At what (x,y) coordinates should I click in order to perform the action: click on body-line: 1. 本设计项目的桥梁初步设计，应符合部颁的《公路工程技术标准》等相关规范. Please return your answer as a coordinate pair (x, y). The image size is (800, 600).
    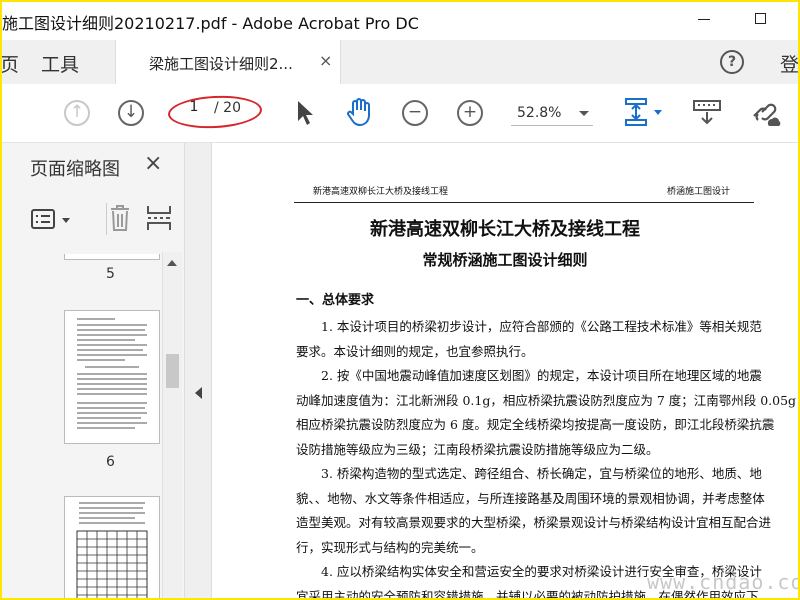
    Looking at the image, I should click on (529, 326).